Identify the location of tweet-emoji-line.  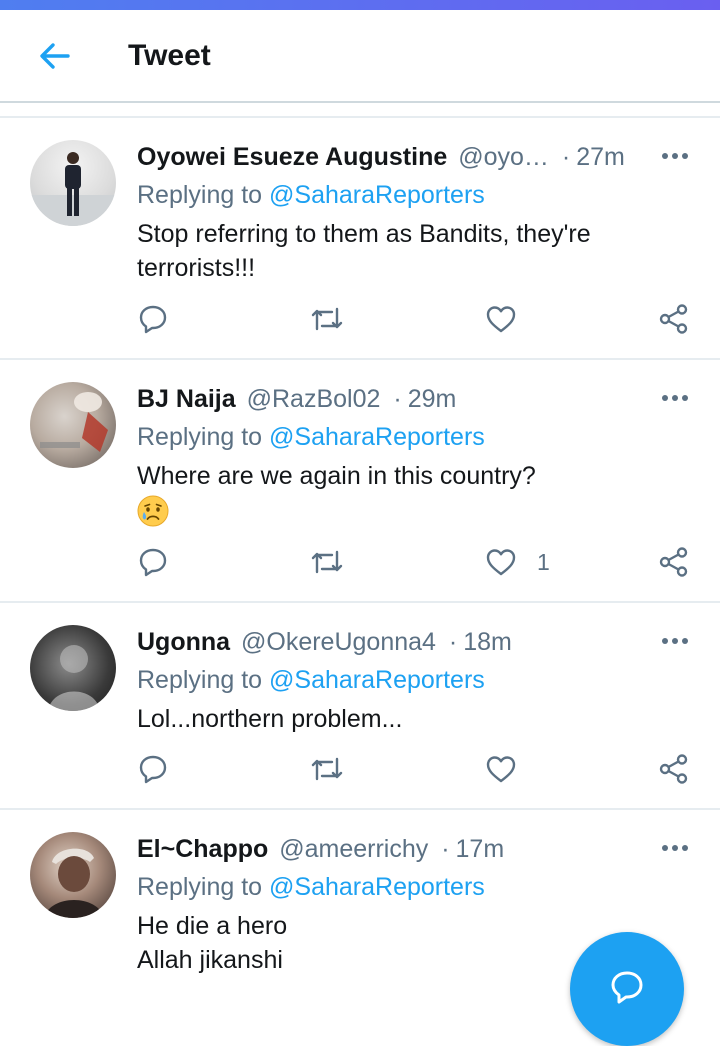
(407, 514).